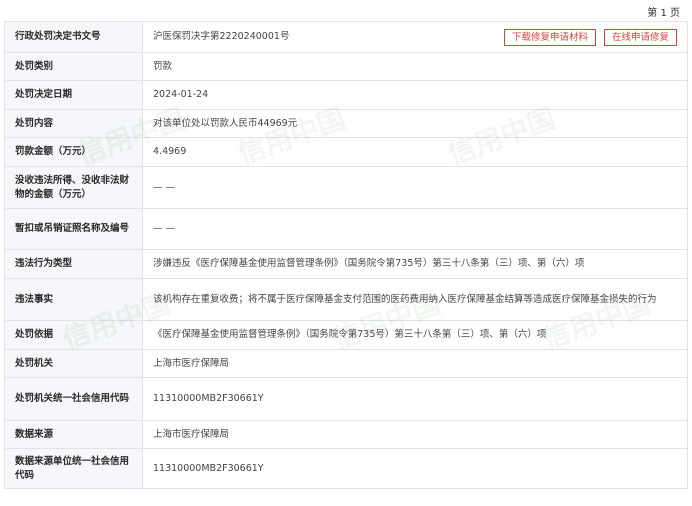 The height and width of the screenshot is (506, 692). I want to click on row-label: 处罚决定日期, so click(73, 95).